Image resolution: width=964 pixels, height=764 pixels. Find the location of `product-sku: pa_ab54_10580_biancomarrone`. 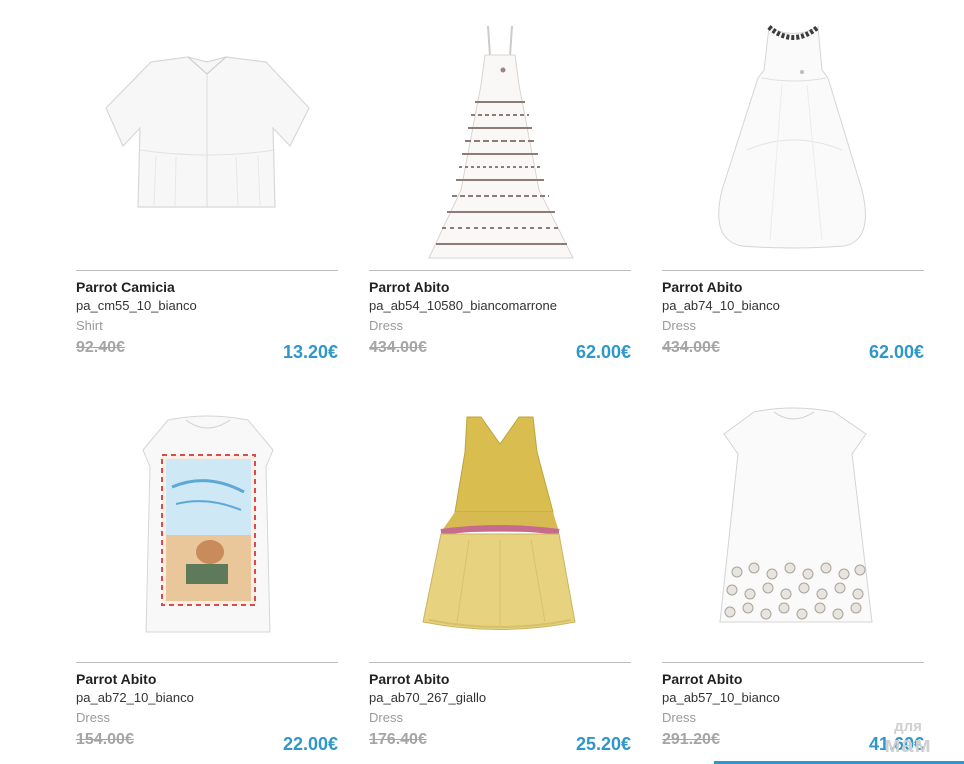

product-sku: pa_ab54_10580_biancomarrone is located at coordinates (463, 305).